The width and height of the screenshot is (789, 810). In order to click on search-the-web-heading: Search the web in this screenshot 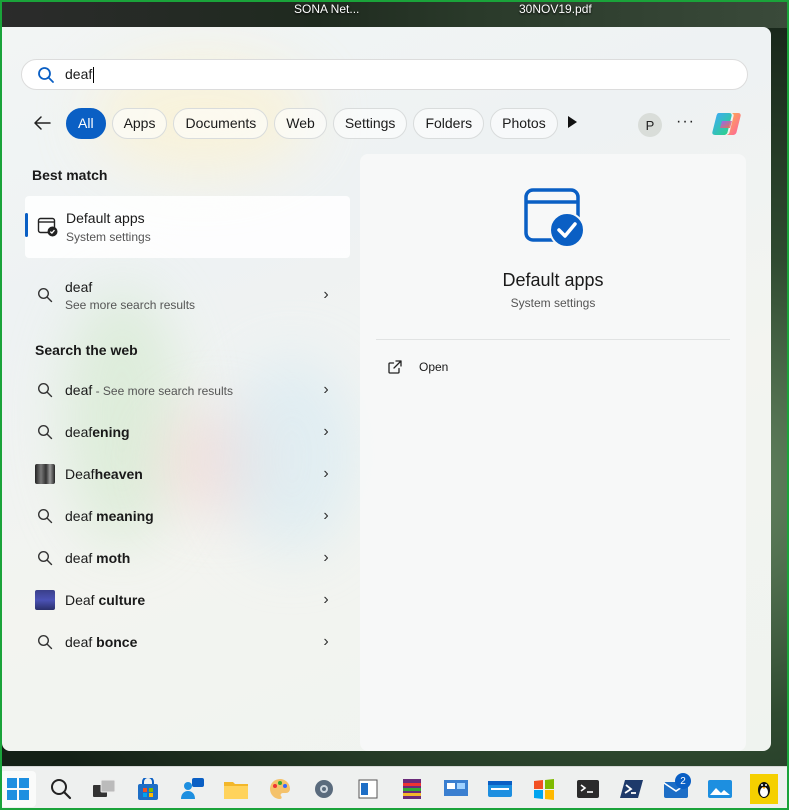, I will do `click(86, 350)`.